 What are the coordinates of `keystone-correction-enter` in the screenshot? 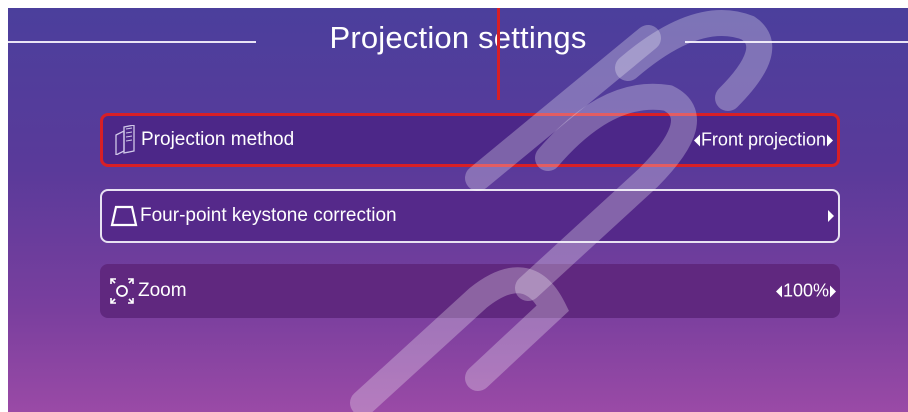 It's located at (830, 216).